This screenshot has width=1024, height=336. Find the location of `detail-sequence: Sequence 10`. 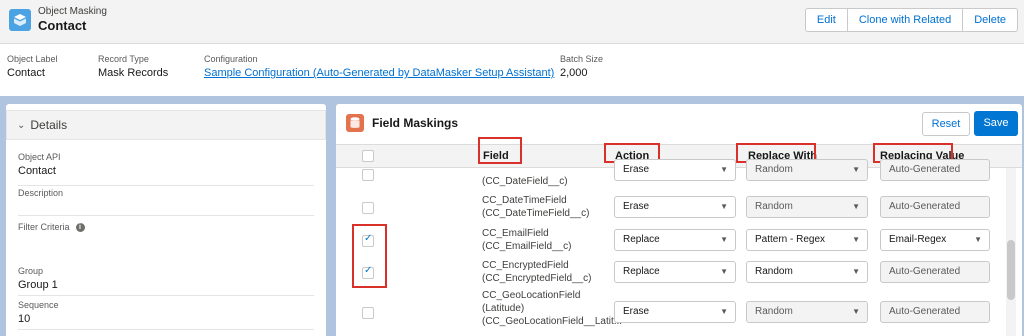

detail-sequence: Sequence 10 is located at coordinates (166, 315).